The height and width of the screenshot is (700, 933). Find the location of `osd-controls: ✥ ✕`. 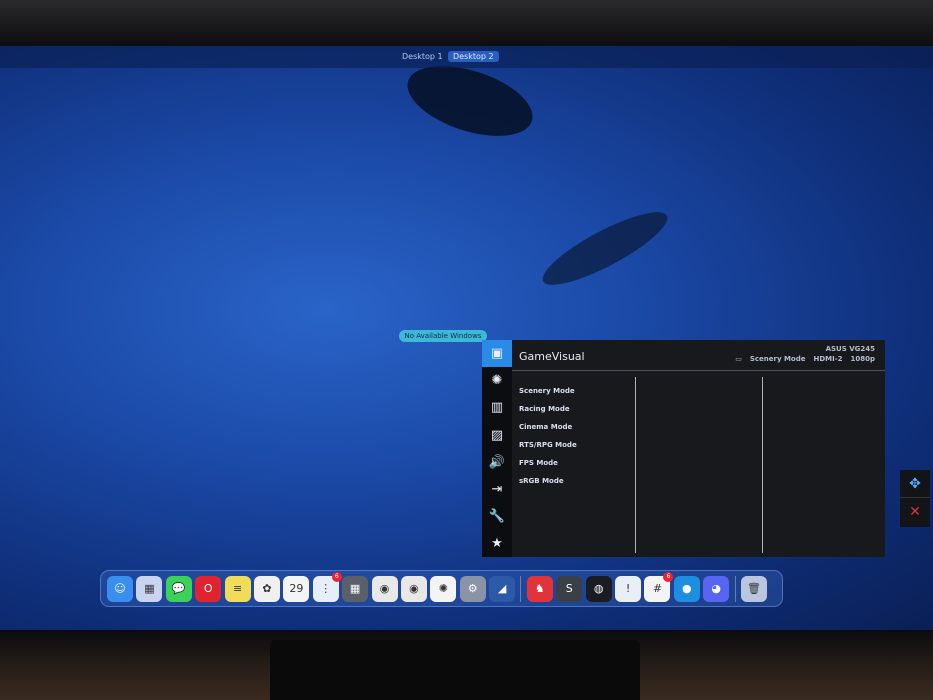

osd-controls: ✥ ✕ is located at coordinates (915, 498).